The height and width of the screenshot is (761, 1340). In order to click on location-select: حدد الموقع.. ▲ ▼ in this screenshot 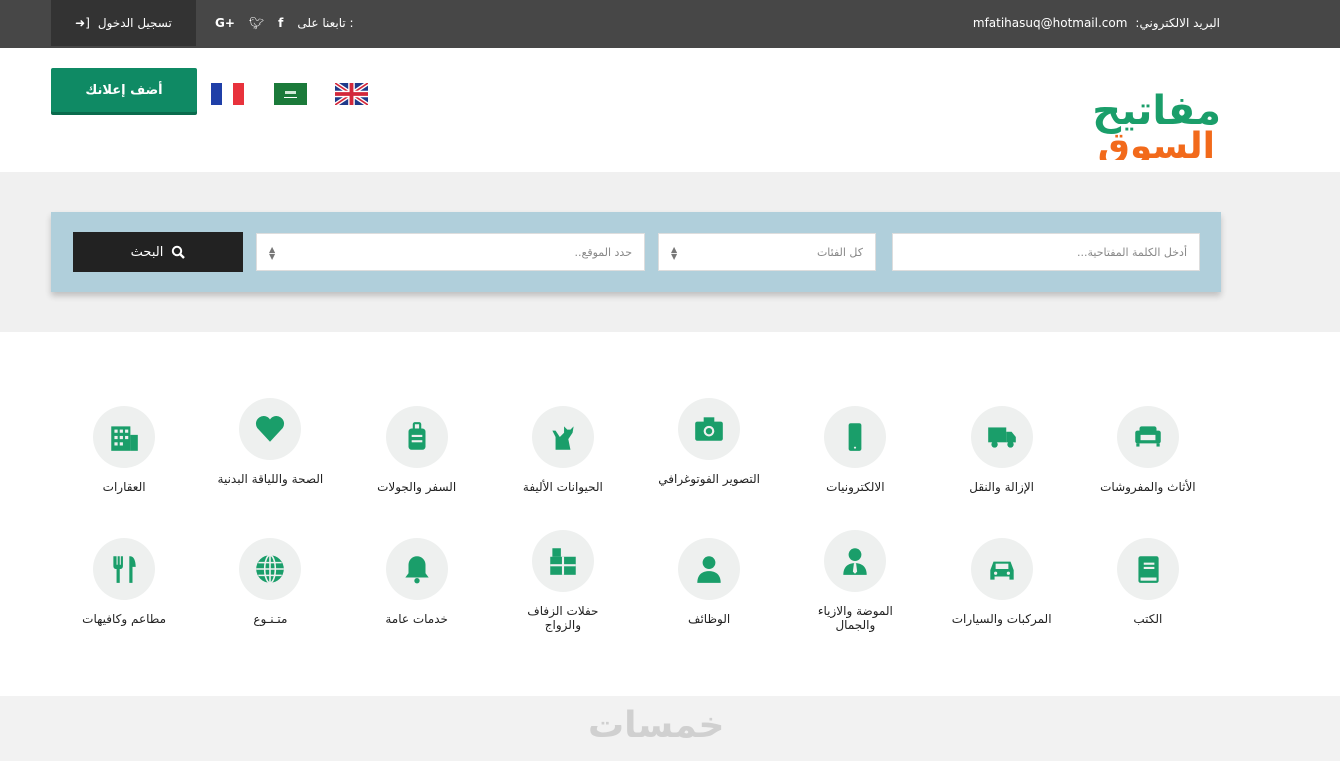, I will do `click(450, 252)`.